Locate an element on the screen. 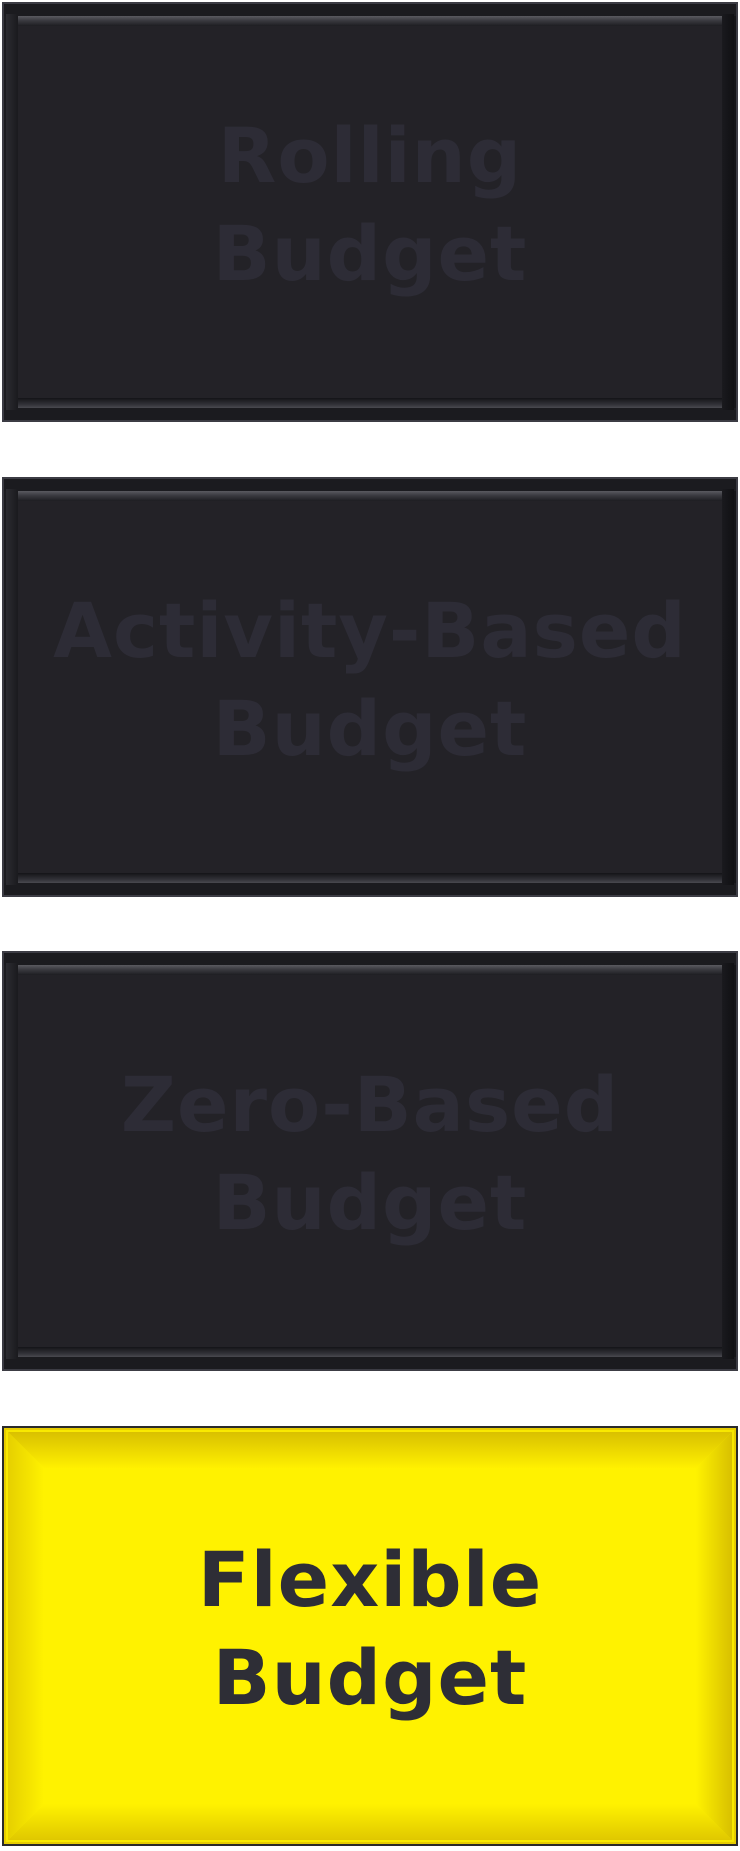 The height and width of the screenshot is (1851, 740). option-label: Zero-Based Budget is located at coordinates (370, 1154).